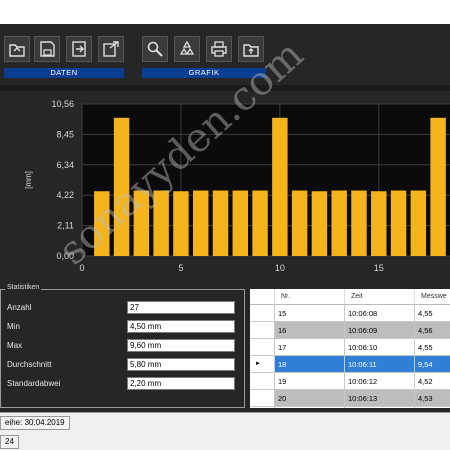 This screenshot has height=450, width=450. I want to click on cell-nr: 19, so click(310, 381).